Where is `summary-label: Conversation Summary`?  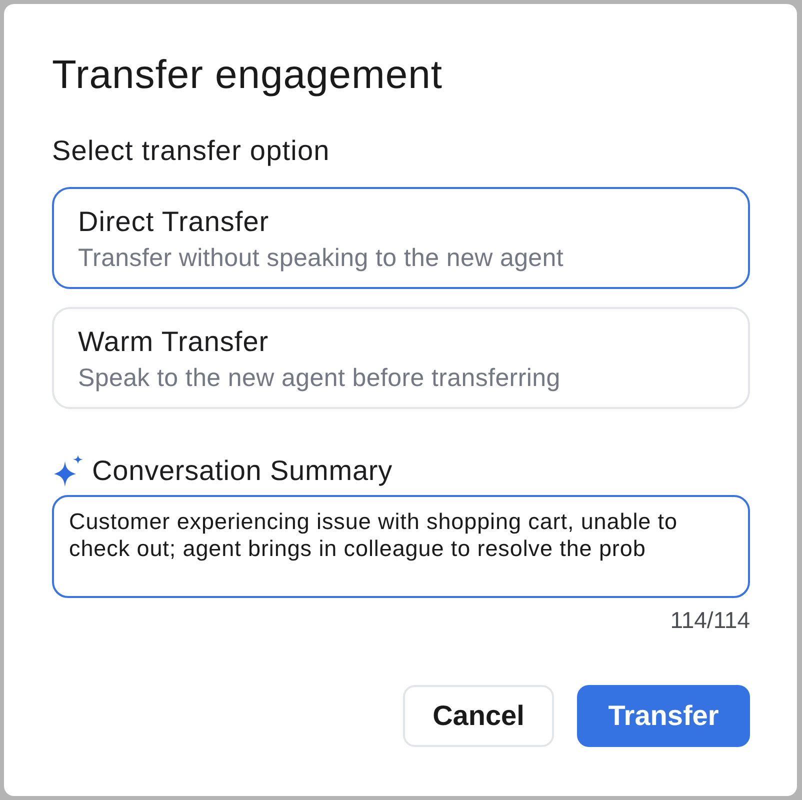
summary-label: Conversation Summary is located at coordinates (242, 471).